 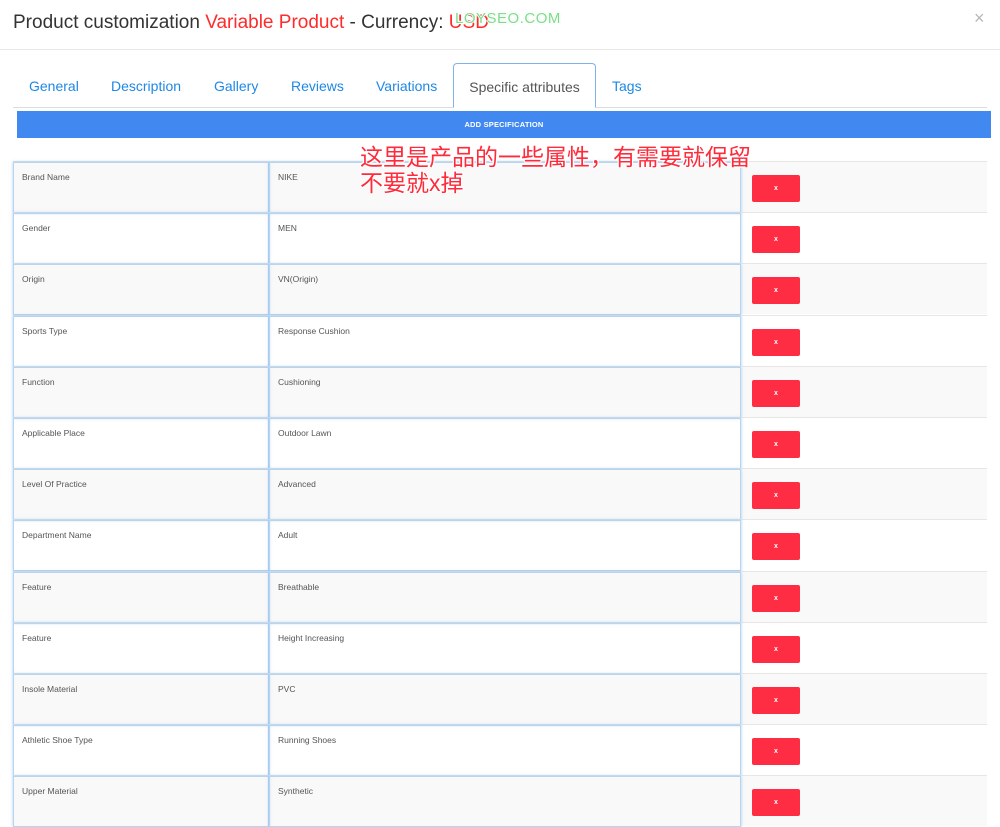 What do you see at coordinates (141, 443) in the screenshot?
I see `spec-name-field: Applicable Place` at bounding box center [141, 443].